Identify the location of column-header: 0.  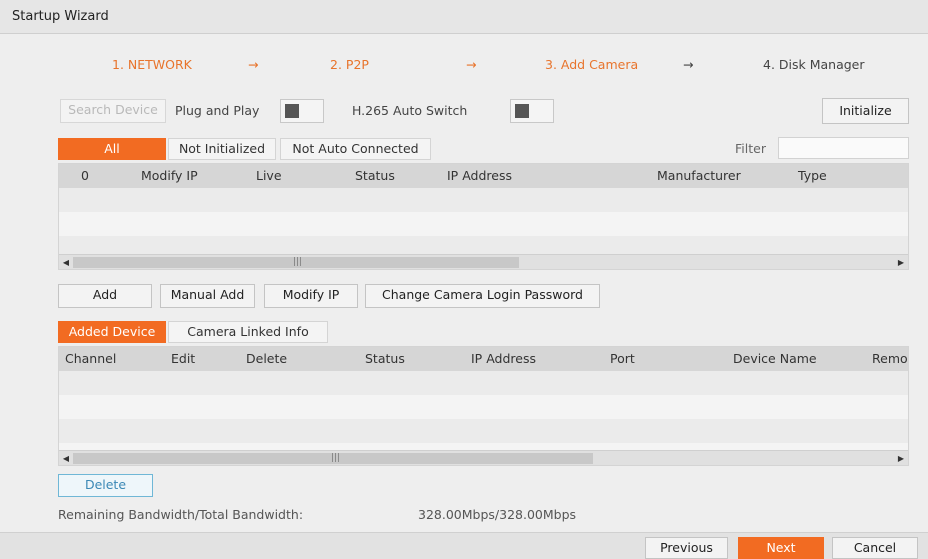
(85, 176).